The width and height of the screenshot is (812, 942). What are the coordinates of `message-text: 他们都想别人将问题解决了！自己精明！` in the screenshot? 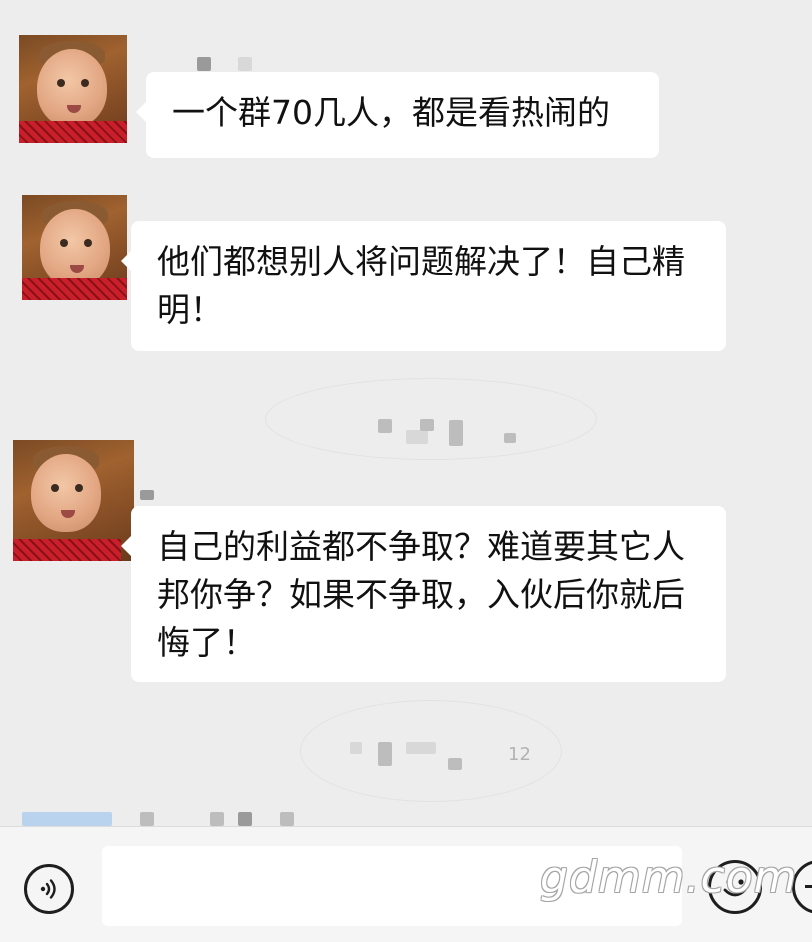 It's located at (421, 285).